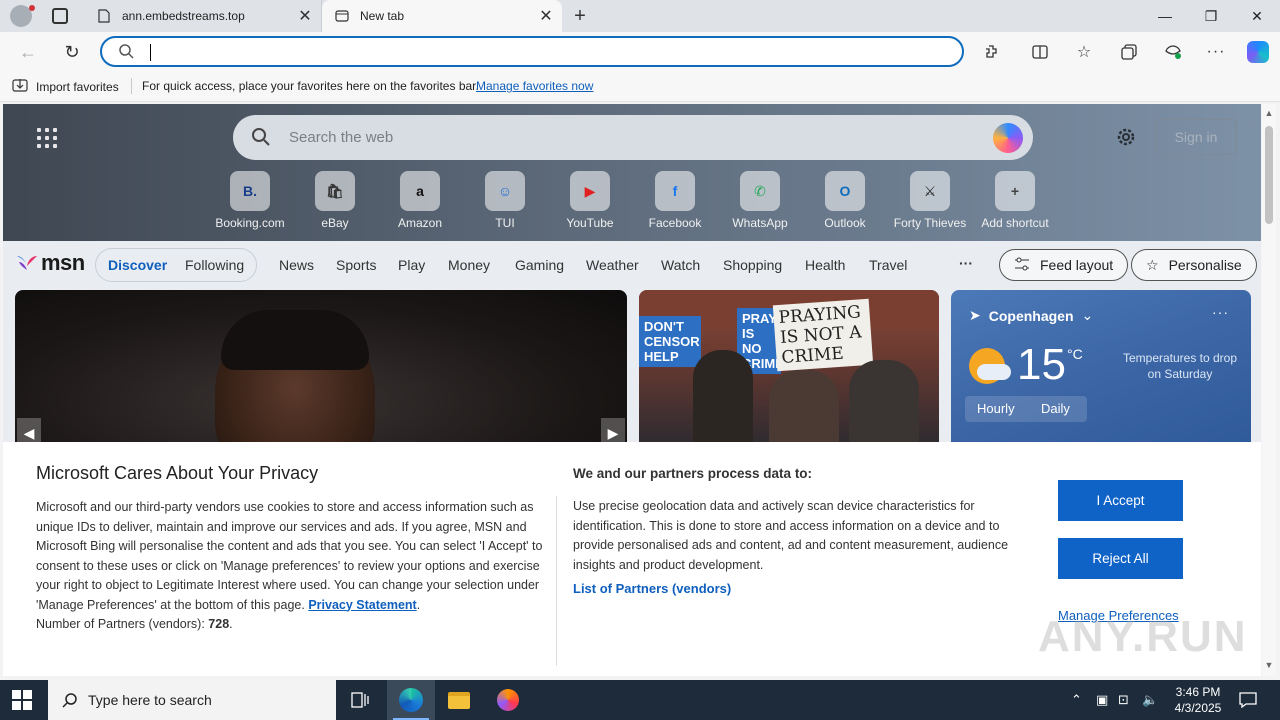  Describe the element at coordinates (612, 265) in the screenshot. I see `nav-weather: Weather` at that location.